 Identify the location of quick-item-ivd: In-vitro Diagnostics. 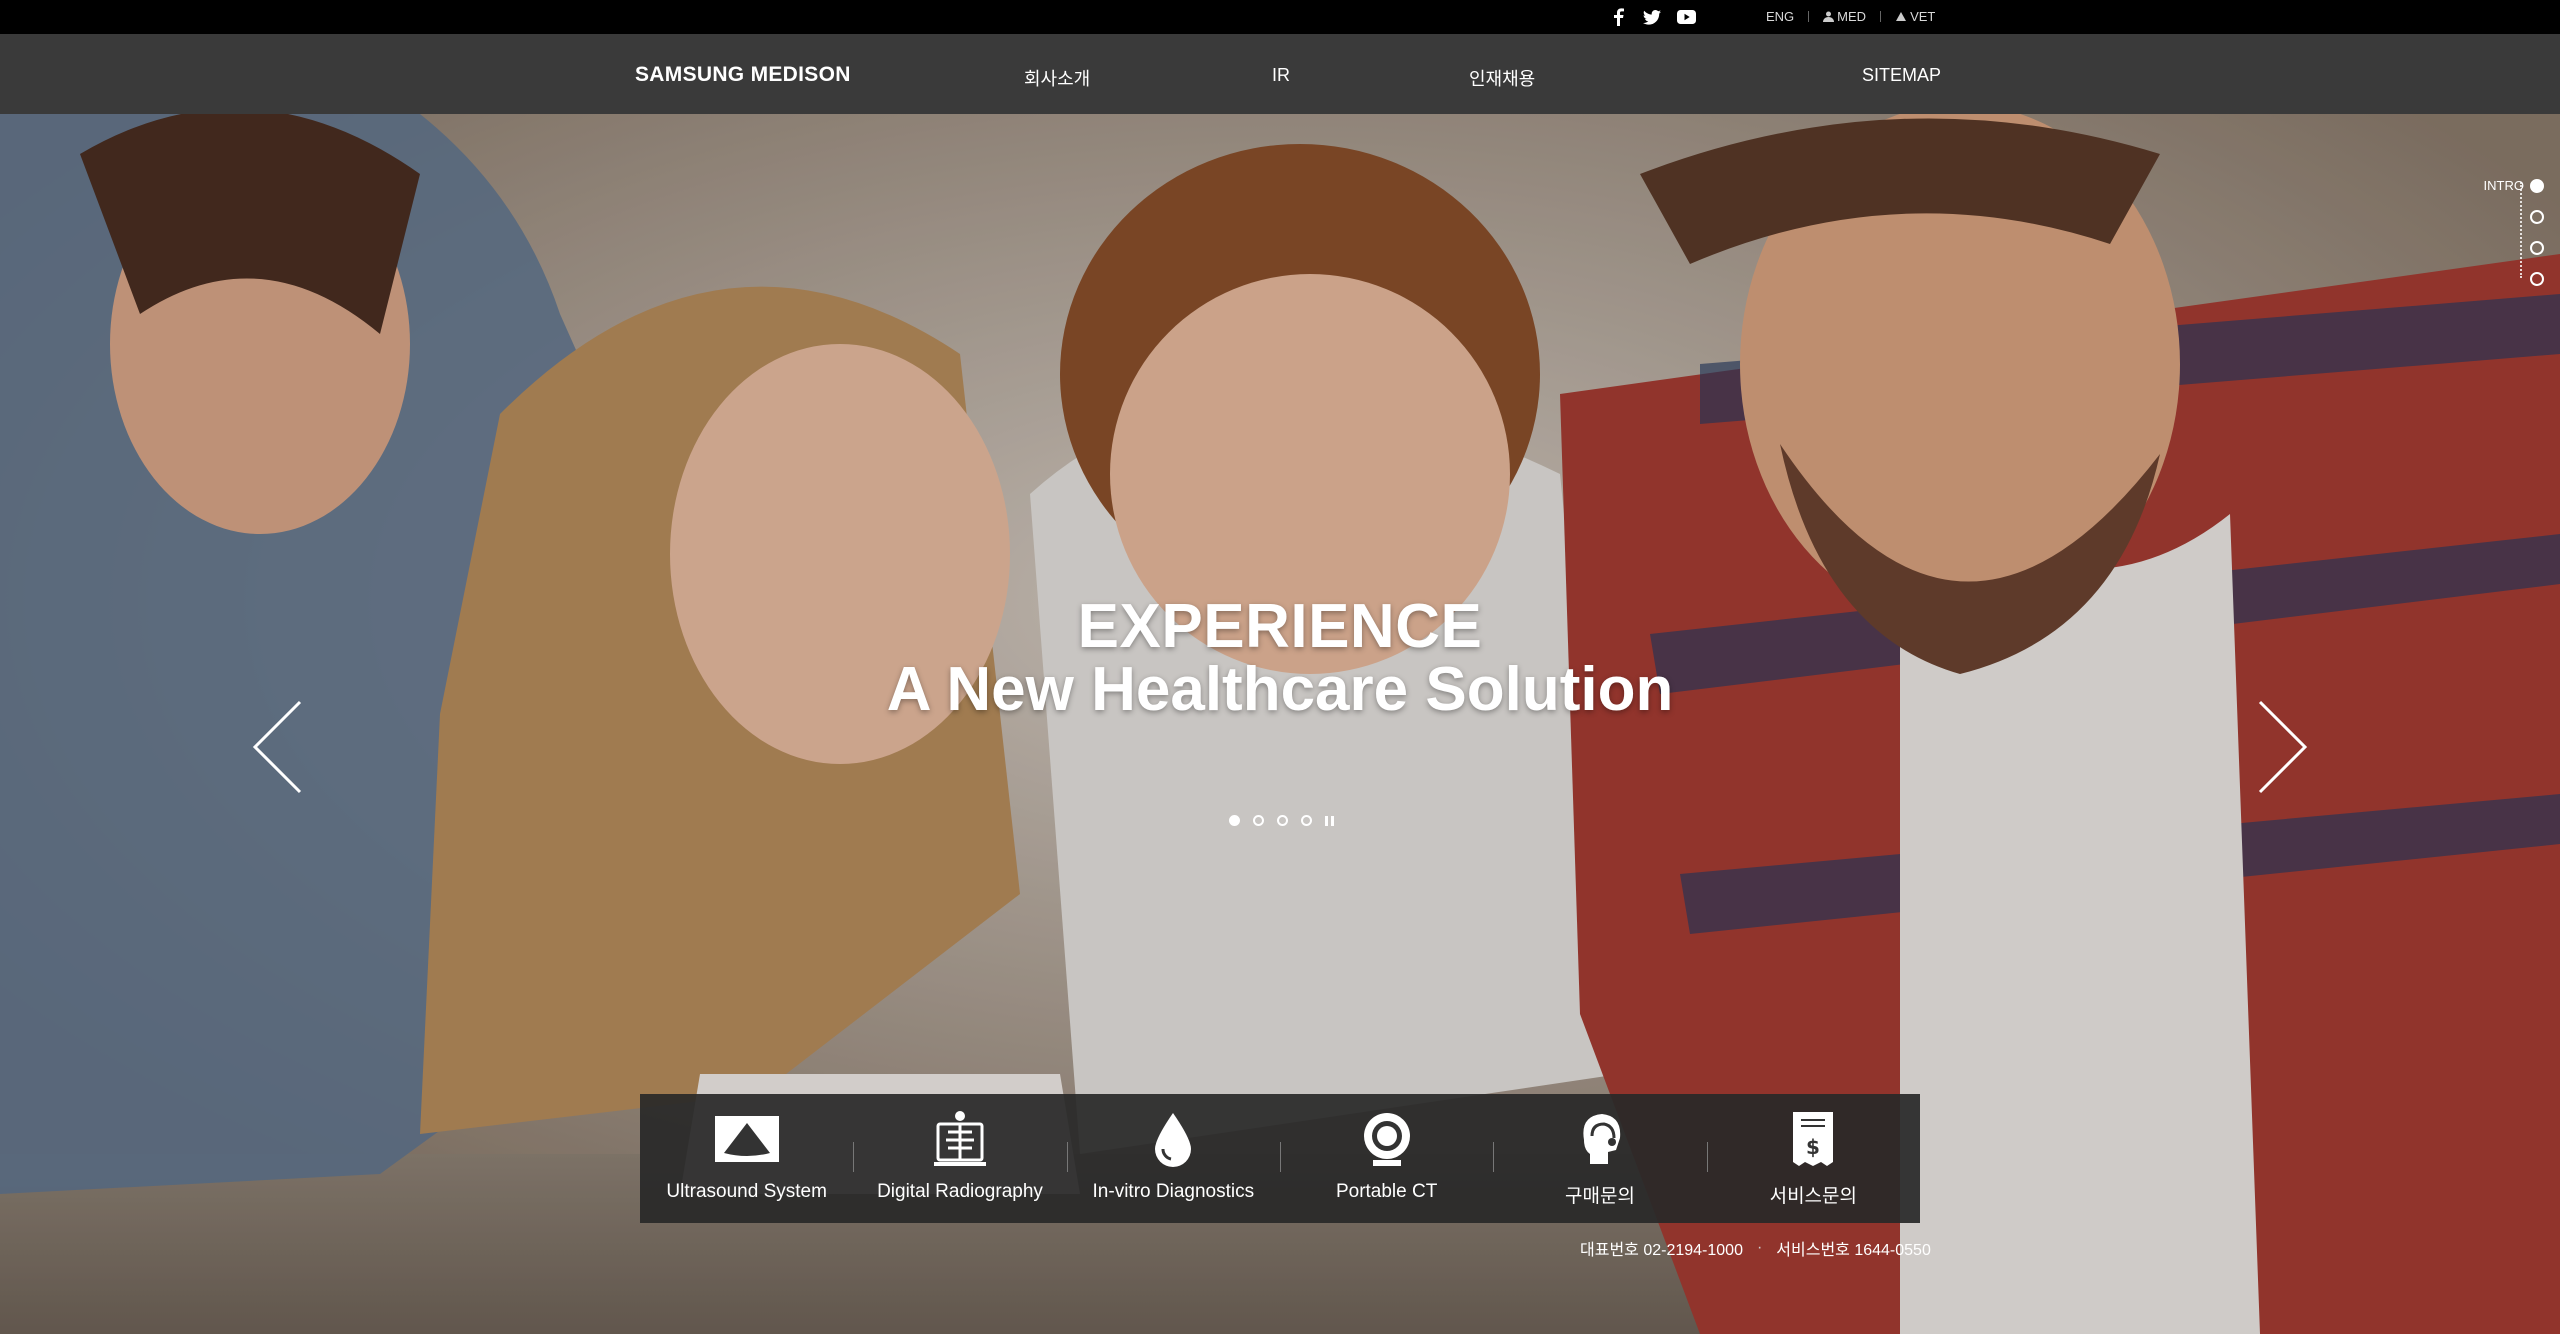
(1173, 1158).